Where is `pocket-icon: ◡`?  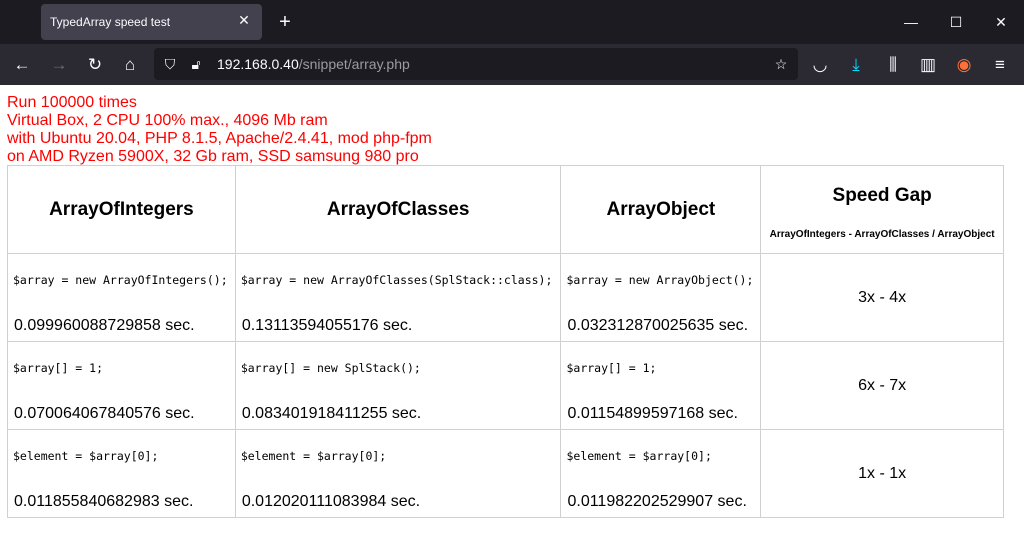
pocket-icon: ◡ is located at coordinates (820, 65).